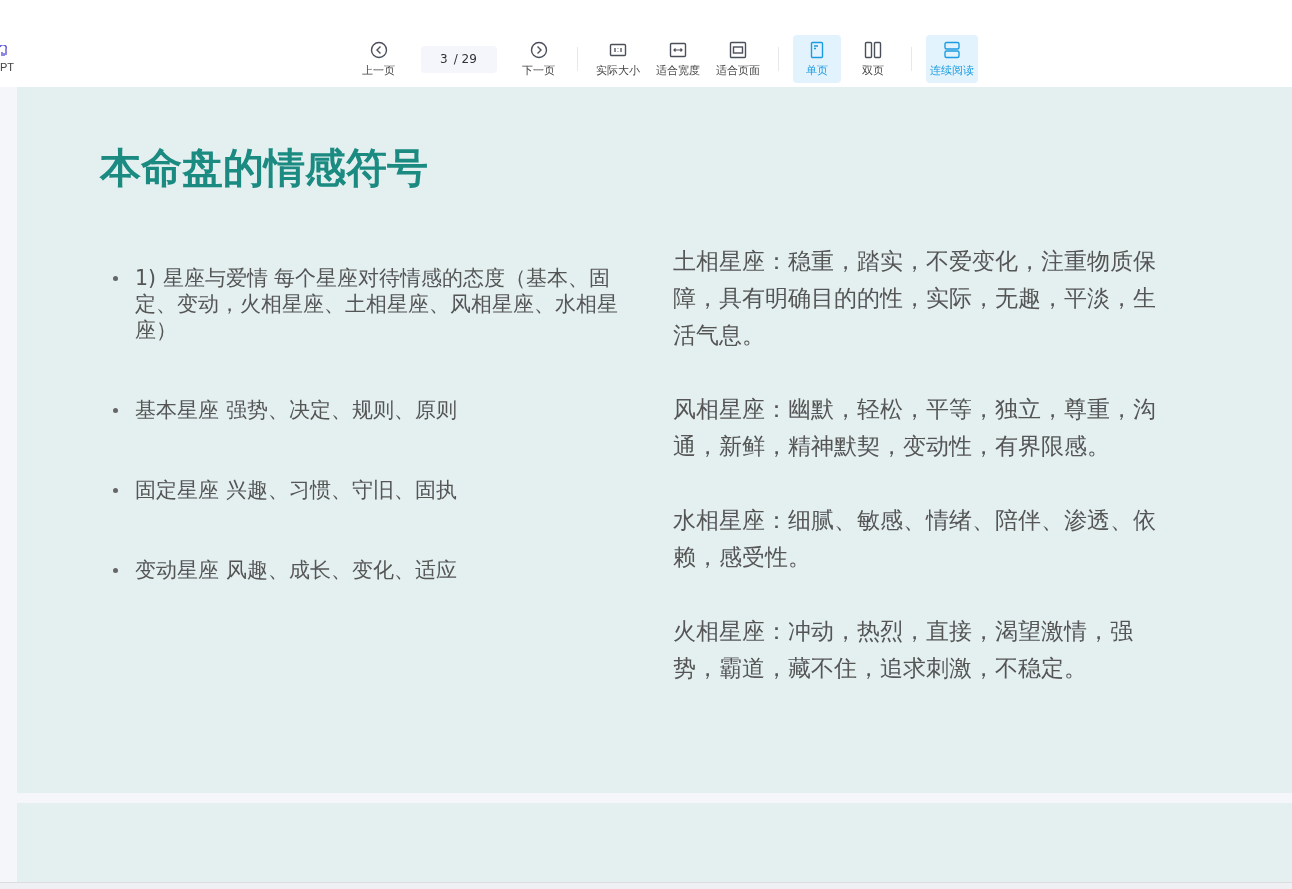 Image resolution: width=1292 pixels, height=889 pixels. What do you see at coordinates (377, 304) in the screenshot?
I see `bullet-text: 1) 星座与爱情 每个星座对待情感的态度（基本、固定、变动，火相星座、土相星座、风相星座、水相星座）` at bounding box center [377, 304].